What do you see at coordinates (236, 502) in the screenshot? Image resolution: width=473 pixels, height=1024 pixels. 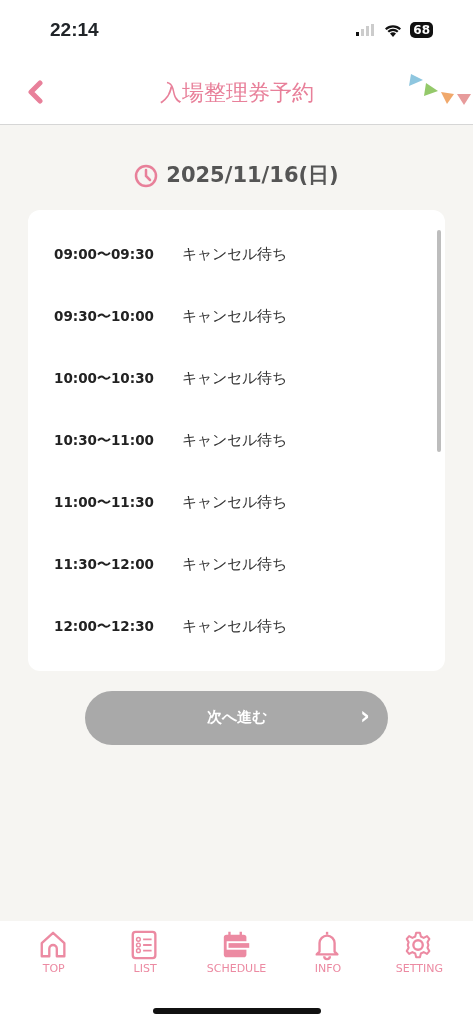 I see `slot-row: 11:00〜11:30 キャンセル待ち` at bounding box center [236, 502].